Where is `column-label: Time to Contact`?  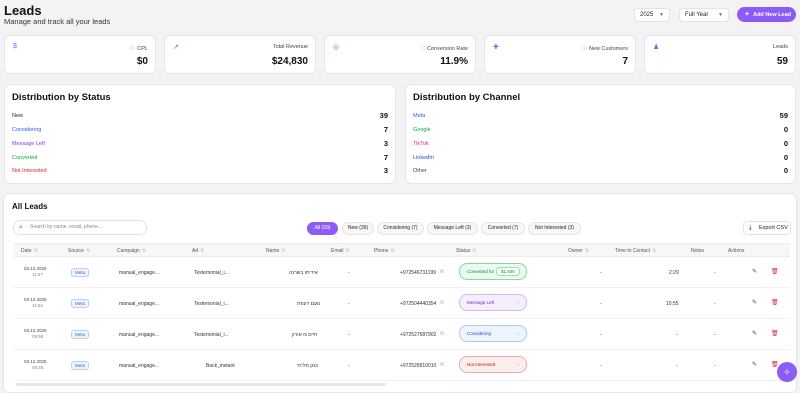
column-label: Time to Contact is located at coordinates (633, 251).